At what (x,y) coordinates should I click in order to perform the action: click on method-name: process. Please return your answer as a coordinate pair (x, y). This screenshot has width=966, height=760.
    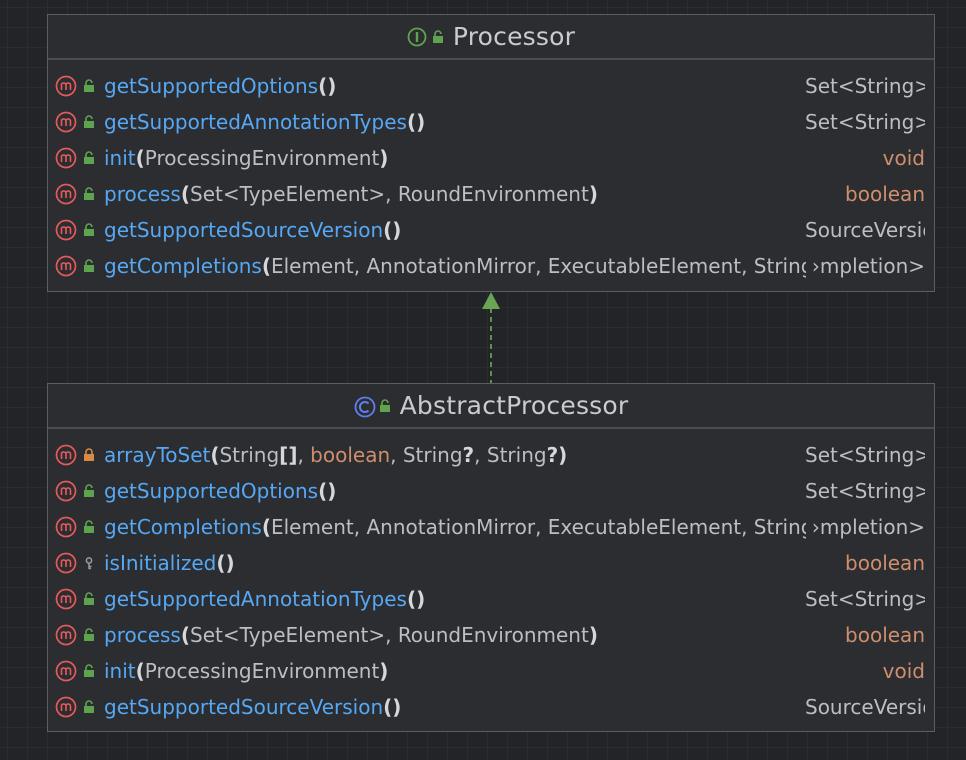
    Looking at the image, I should click on (142, 194).